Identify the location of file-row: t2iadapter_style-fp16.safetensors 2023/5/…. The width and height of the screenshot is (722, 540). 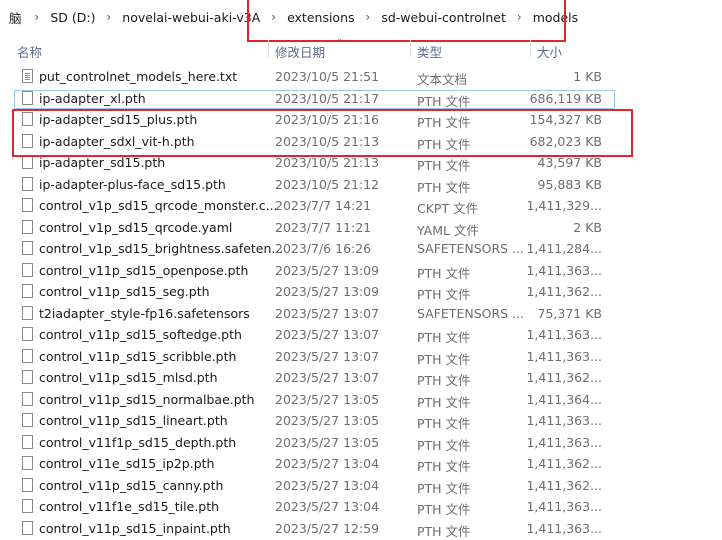
(361, 314).